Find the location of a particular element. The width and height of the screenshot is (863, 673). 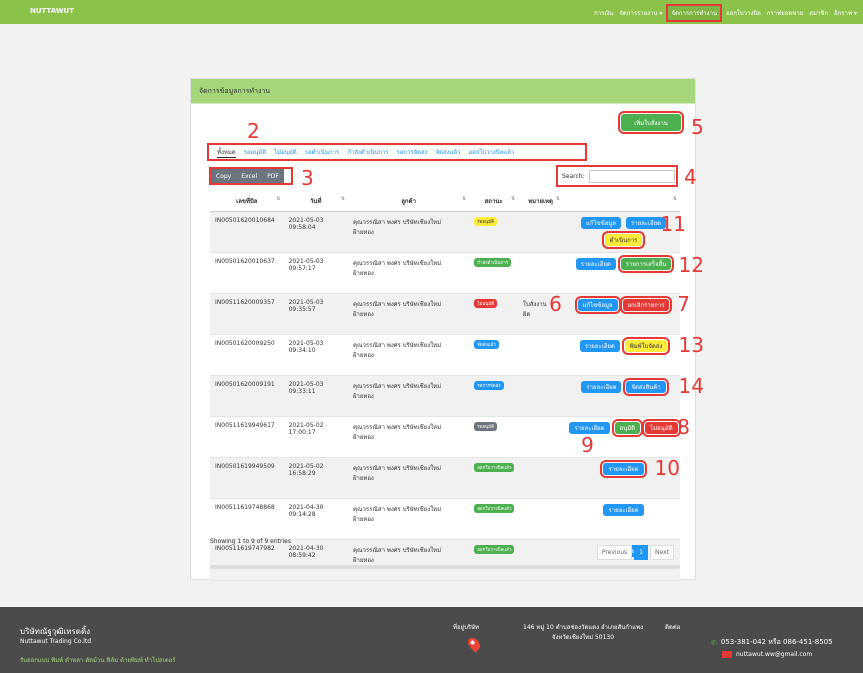

process-button: ดำเนินการ is located at coordinates (623, 240).